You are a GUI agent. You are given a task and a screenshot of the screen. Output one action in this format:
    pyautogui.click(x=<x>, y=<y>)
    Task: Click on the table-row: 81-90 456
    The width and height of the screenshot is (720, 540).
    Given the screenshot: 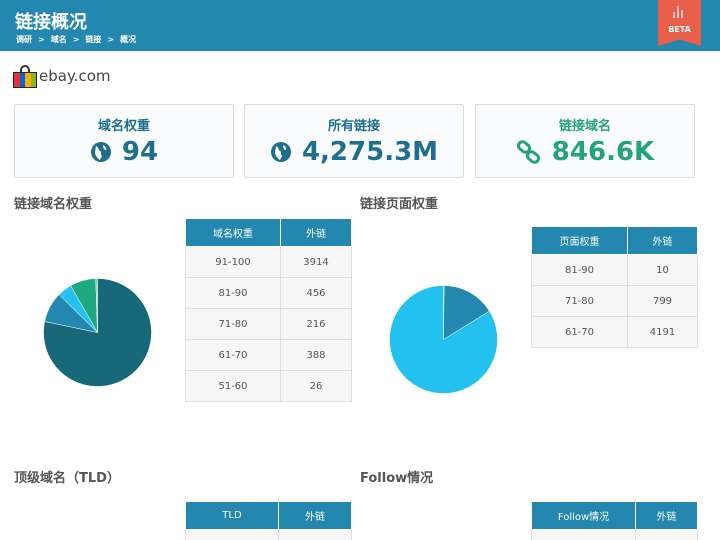 What is the action you would take?
    pyautogui.click(x=268, y=293)
    